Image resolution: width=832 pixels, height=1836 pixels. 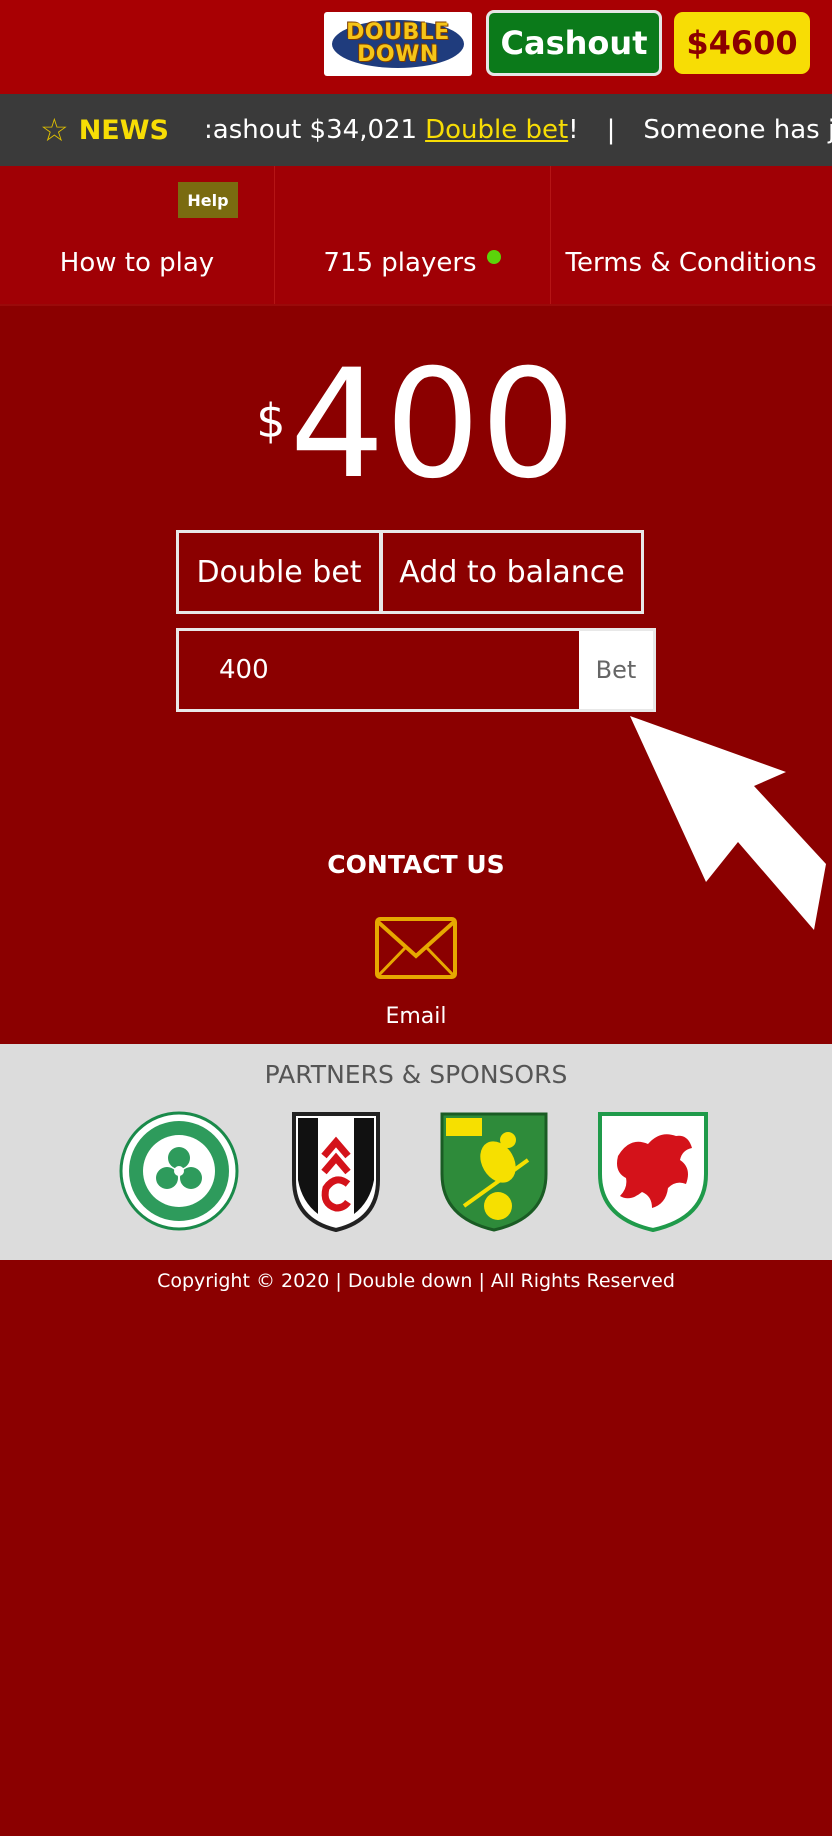 I want to click on ticker-next-text: Someone has jus, so click(x=737, y=130).